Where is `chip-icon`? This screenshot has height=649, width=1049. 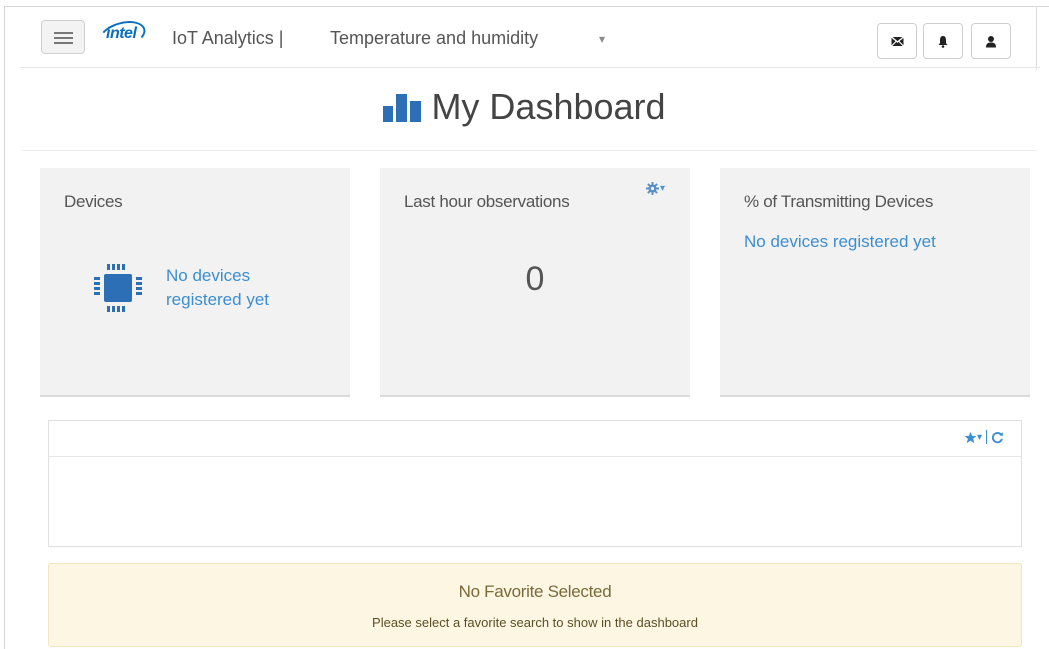 chip-icon is located at coordinates (118, 288).